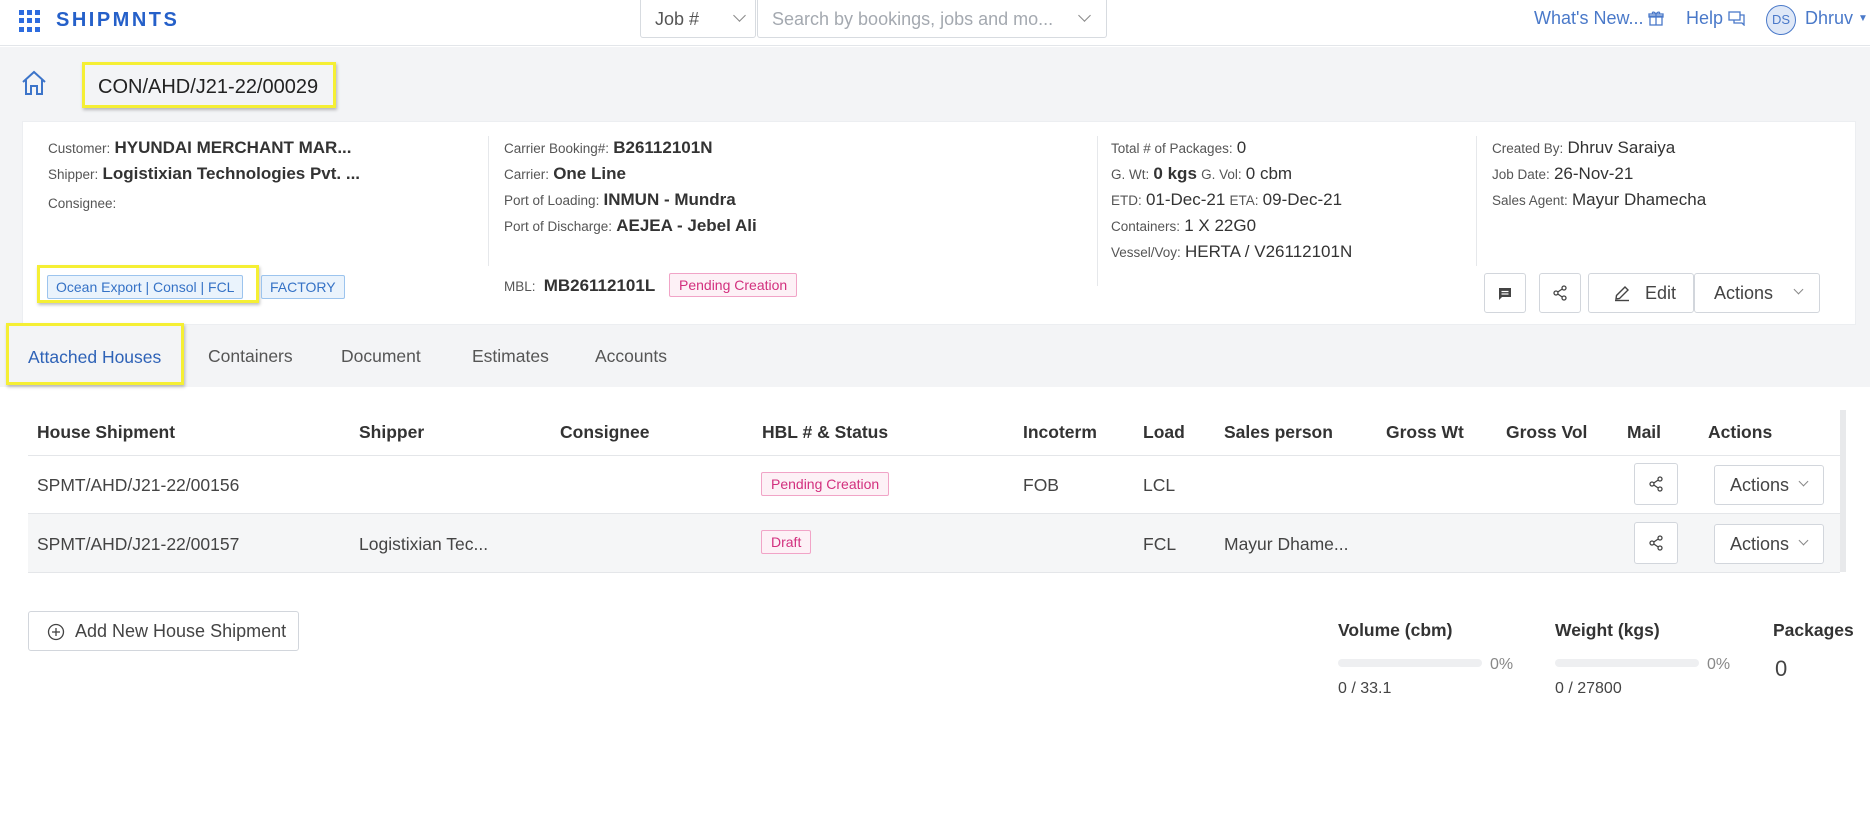 The width and height of the screenshot is (1870, 836). Describe the element at coordinates (250, 356) in the screenshot. I see `tab-containers: Containers` at that location.